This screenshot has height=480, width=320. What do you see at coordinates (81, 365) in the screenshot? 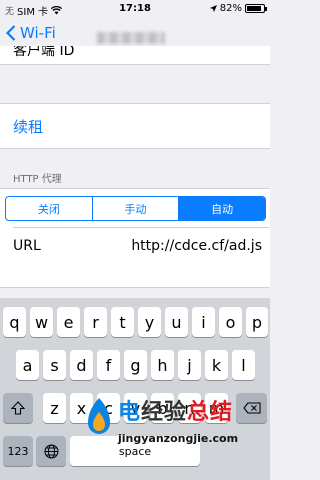
I see `key-d: d` at bounding box center [81, 365].